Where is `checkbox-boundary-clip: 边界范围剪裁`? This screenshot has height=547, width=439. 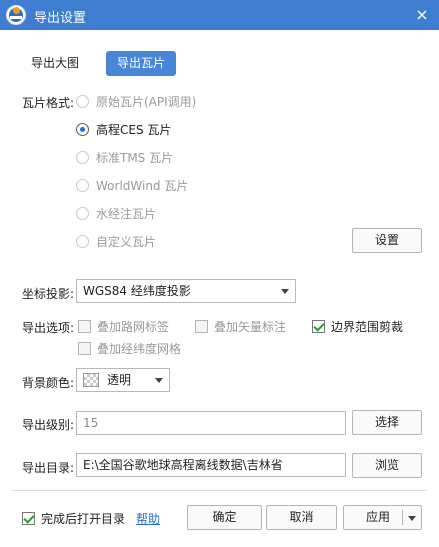
checkbox-boundary-clip: 边界范围剪裁 is located at coordinates (357, 326).